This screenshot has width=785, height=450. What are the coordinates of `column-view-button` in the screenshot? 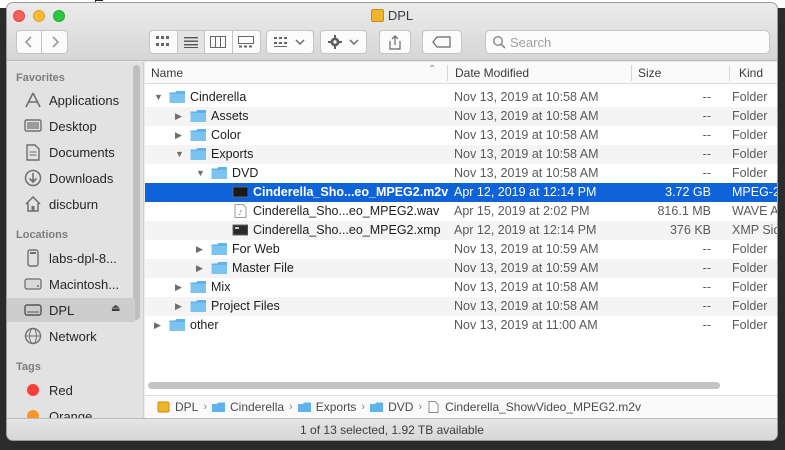 It's located at (219, 42).